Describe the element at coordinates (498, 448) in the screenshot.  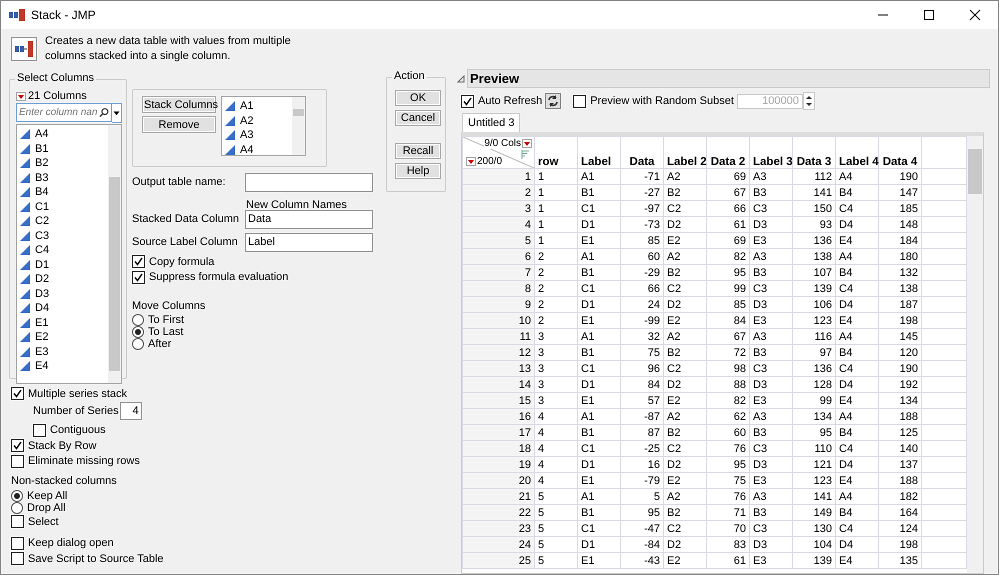
I see `row-number: 18` at that location.